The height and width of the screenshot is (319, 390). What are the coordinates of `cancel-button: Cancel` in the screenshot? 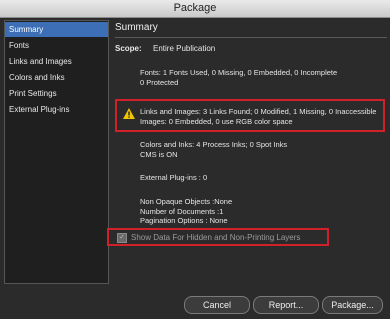 It's located at (217, 305).